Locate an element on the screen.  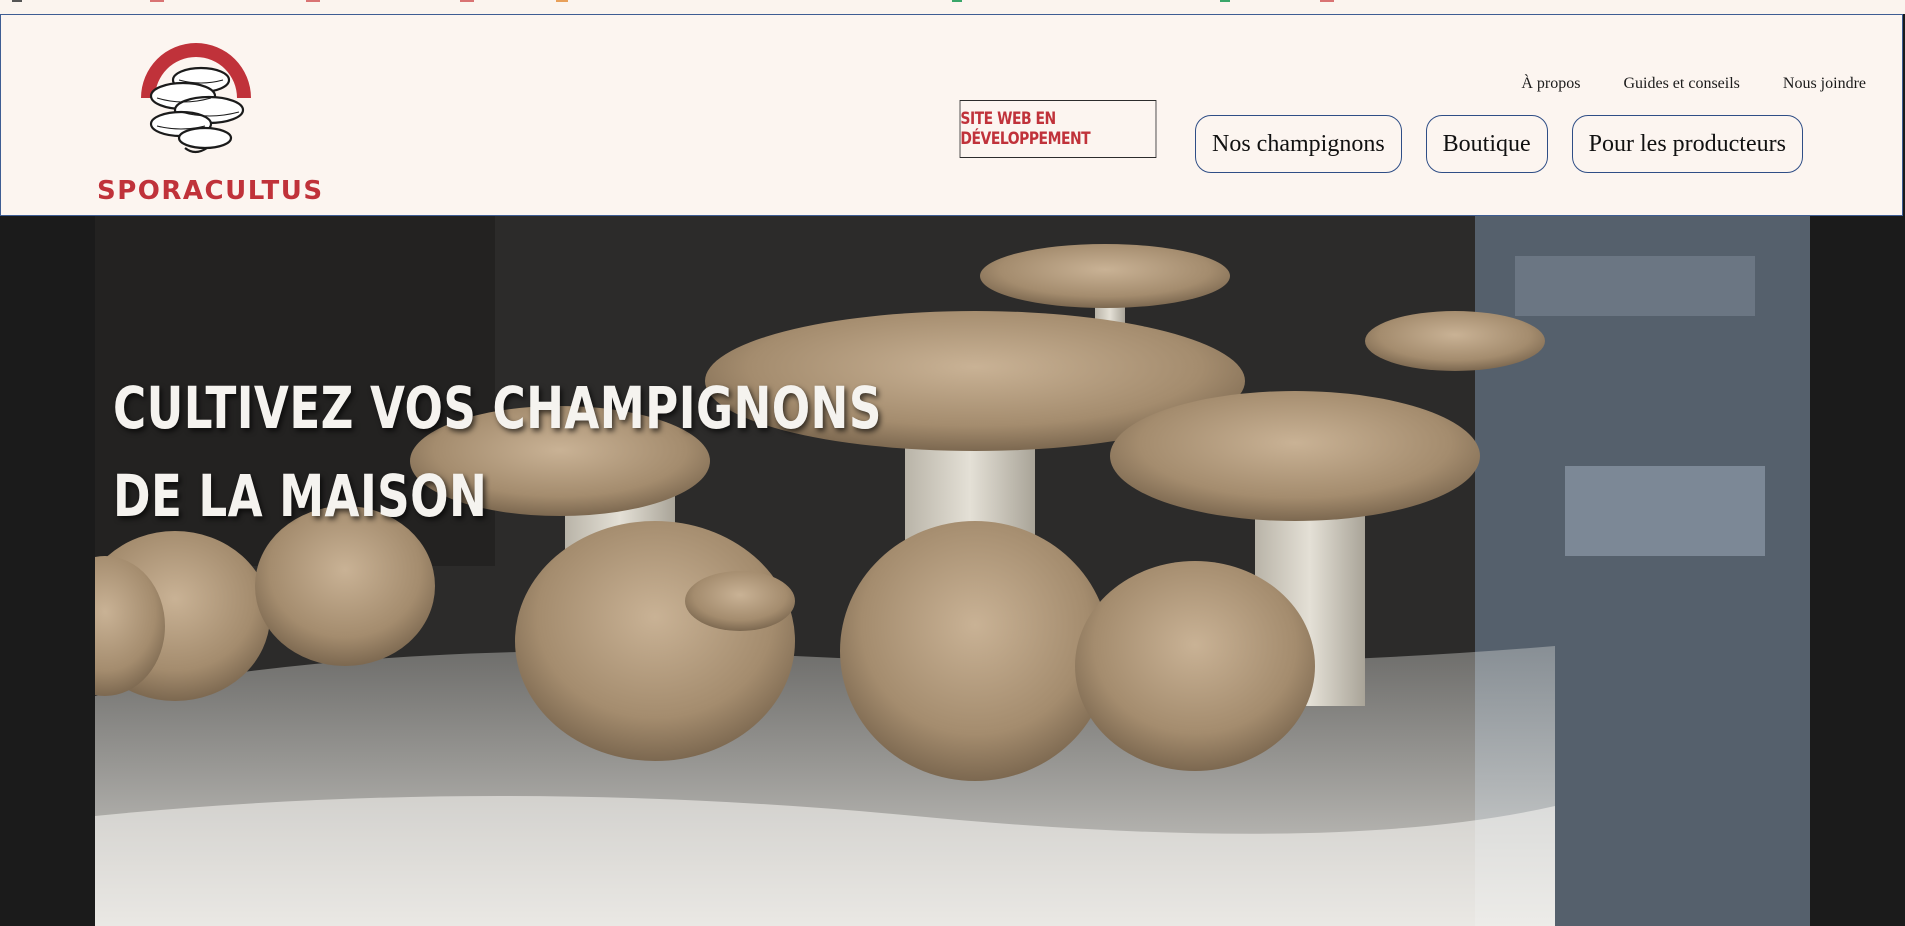
nav-link-nous-joindre: Nous joindre is located at coordinates (1824, 84).